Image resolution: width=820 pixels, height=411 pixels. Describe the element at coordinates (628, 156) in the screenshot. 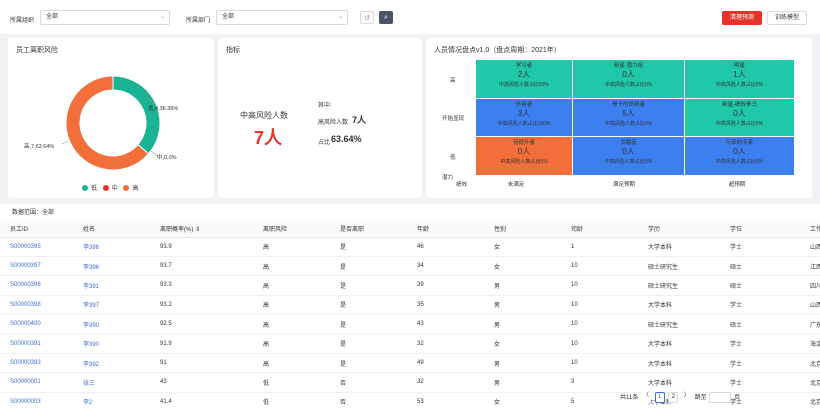

I see `grid-cell-2-1: 贡献者 0人 中高风险人数占比0%` at that location.